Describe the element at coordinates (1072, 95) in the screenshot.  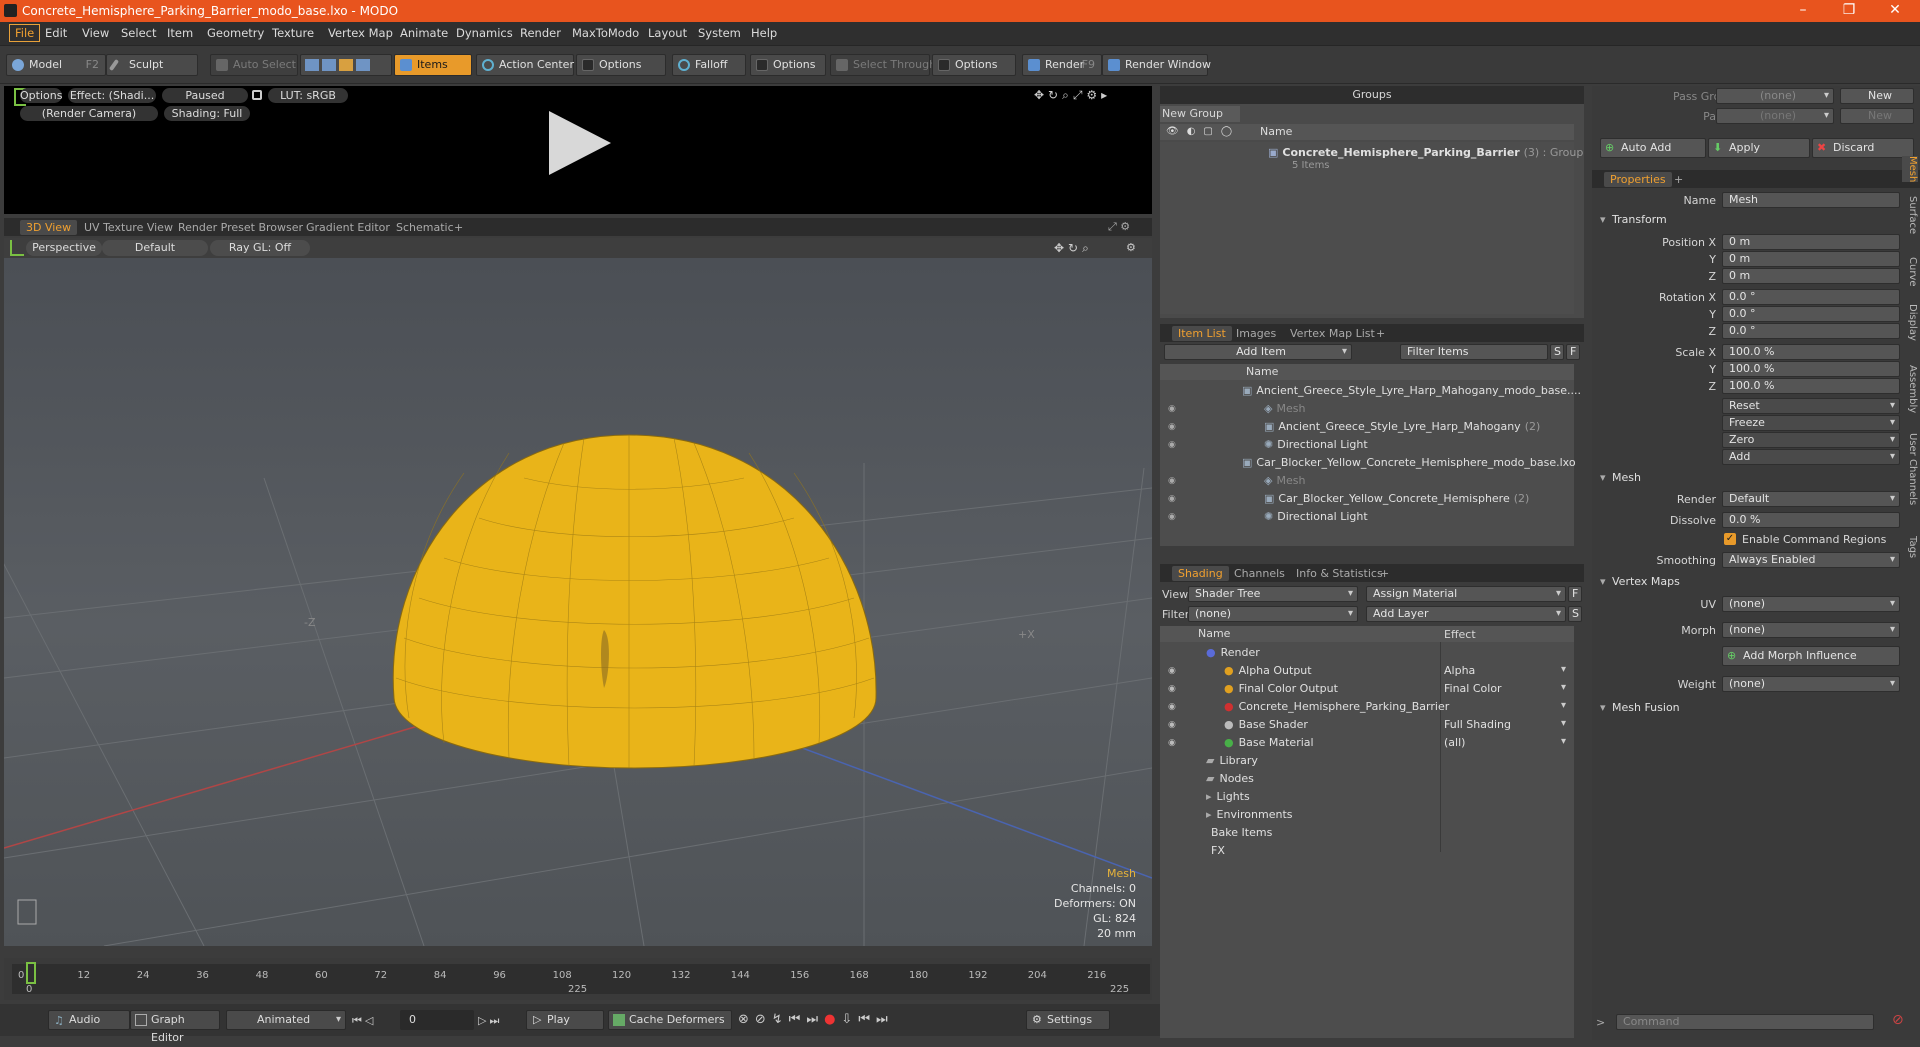
I see `preview-nav-icons: ✥↻⌕⤢⚙▸` at that location.